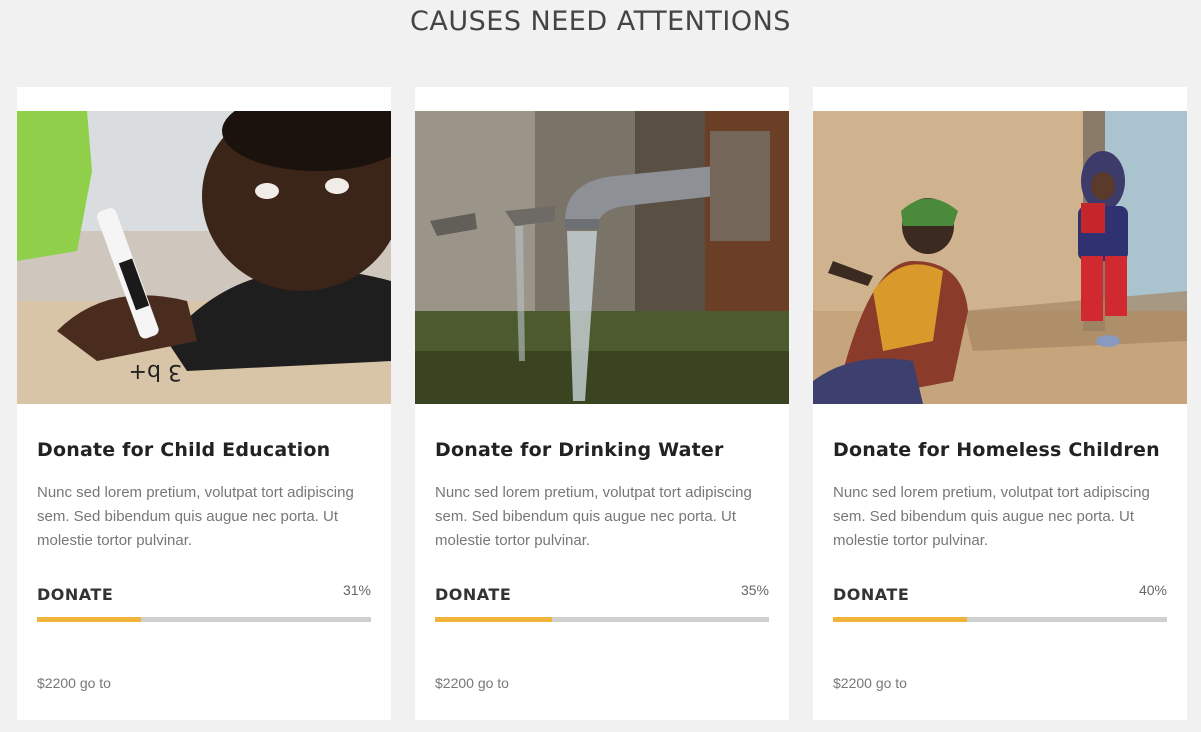 This screenshot has height=732, width=1201. I want to click on progress-percent: 35%, so click(754, 590).